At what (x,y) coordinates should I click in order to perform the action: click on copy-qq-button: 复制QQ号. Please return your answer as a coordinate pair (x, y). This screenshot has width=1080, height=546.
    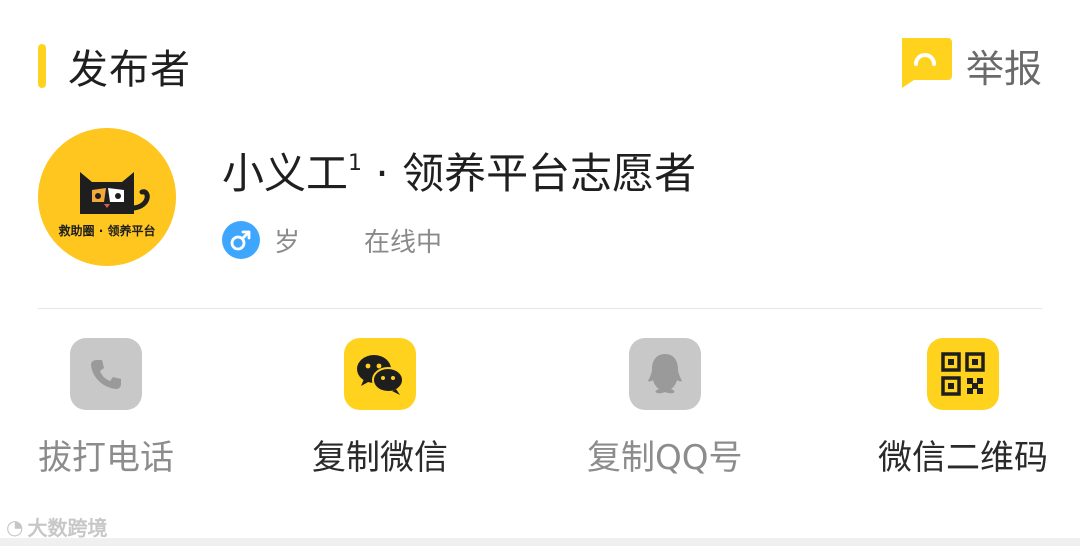
    Looking at the image, I should click on (665, 408).